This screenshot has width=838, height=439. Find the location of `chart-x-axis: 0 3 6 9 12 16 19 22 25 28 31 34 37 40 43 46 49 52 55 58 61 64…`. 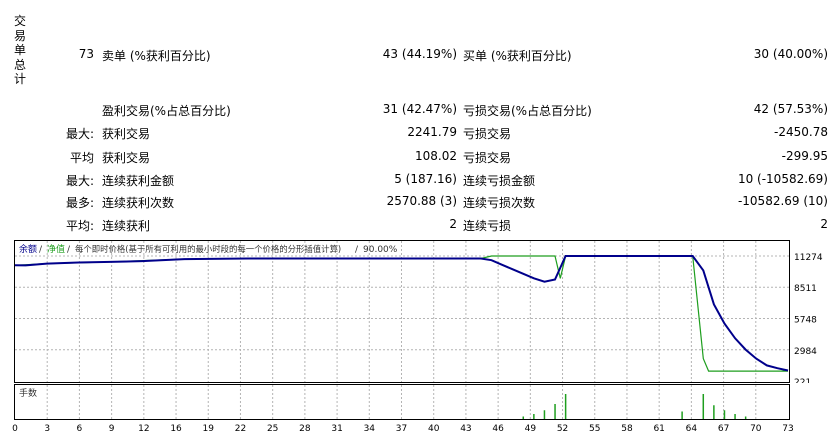

chart-x-axis: 0 3 6 9 12 16 19 22 25 28 31 34 37 40 43 46 49 52 55 58 61 64… is located at coordinates (403, 429).